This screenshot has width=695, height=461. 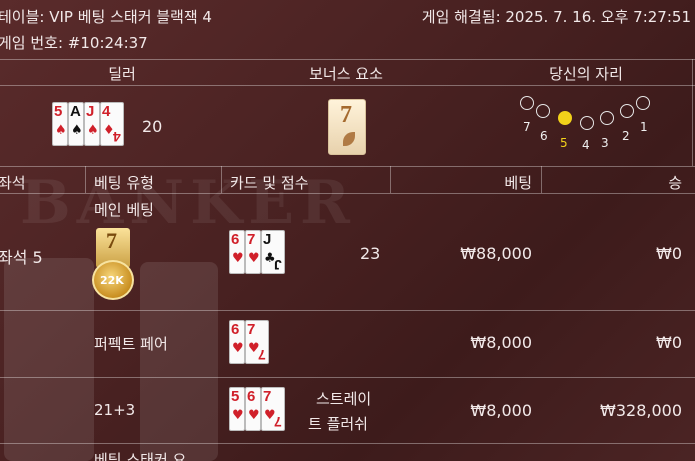 What do you see at coordinates (527, 127) in the screenshot?
I see `seat-number-label: 7` at bounding box center [527, 127].